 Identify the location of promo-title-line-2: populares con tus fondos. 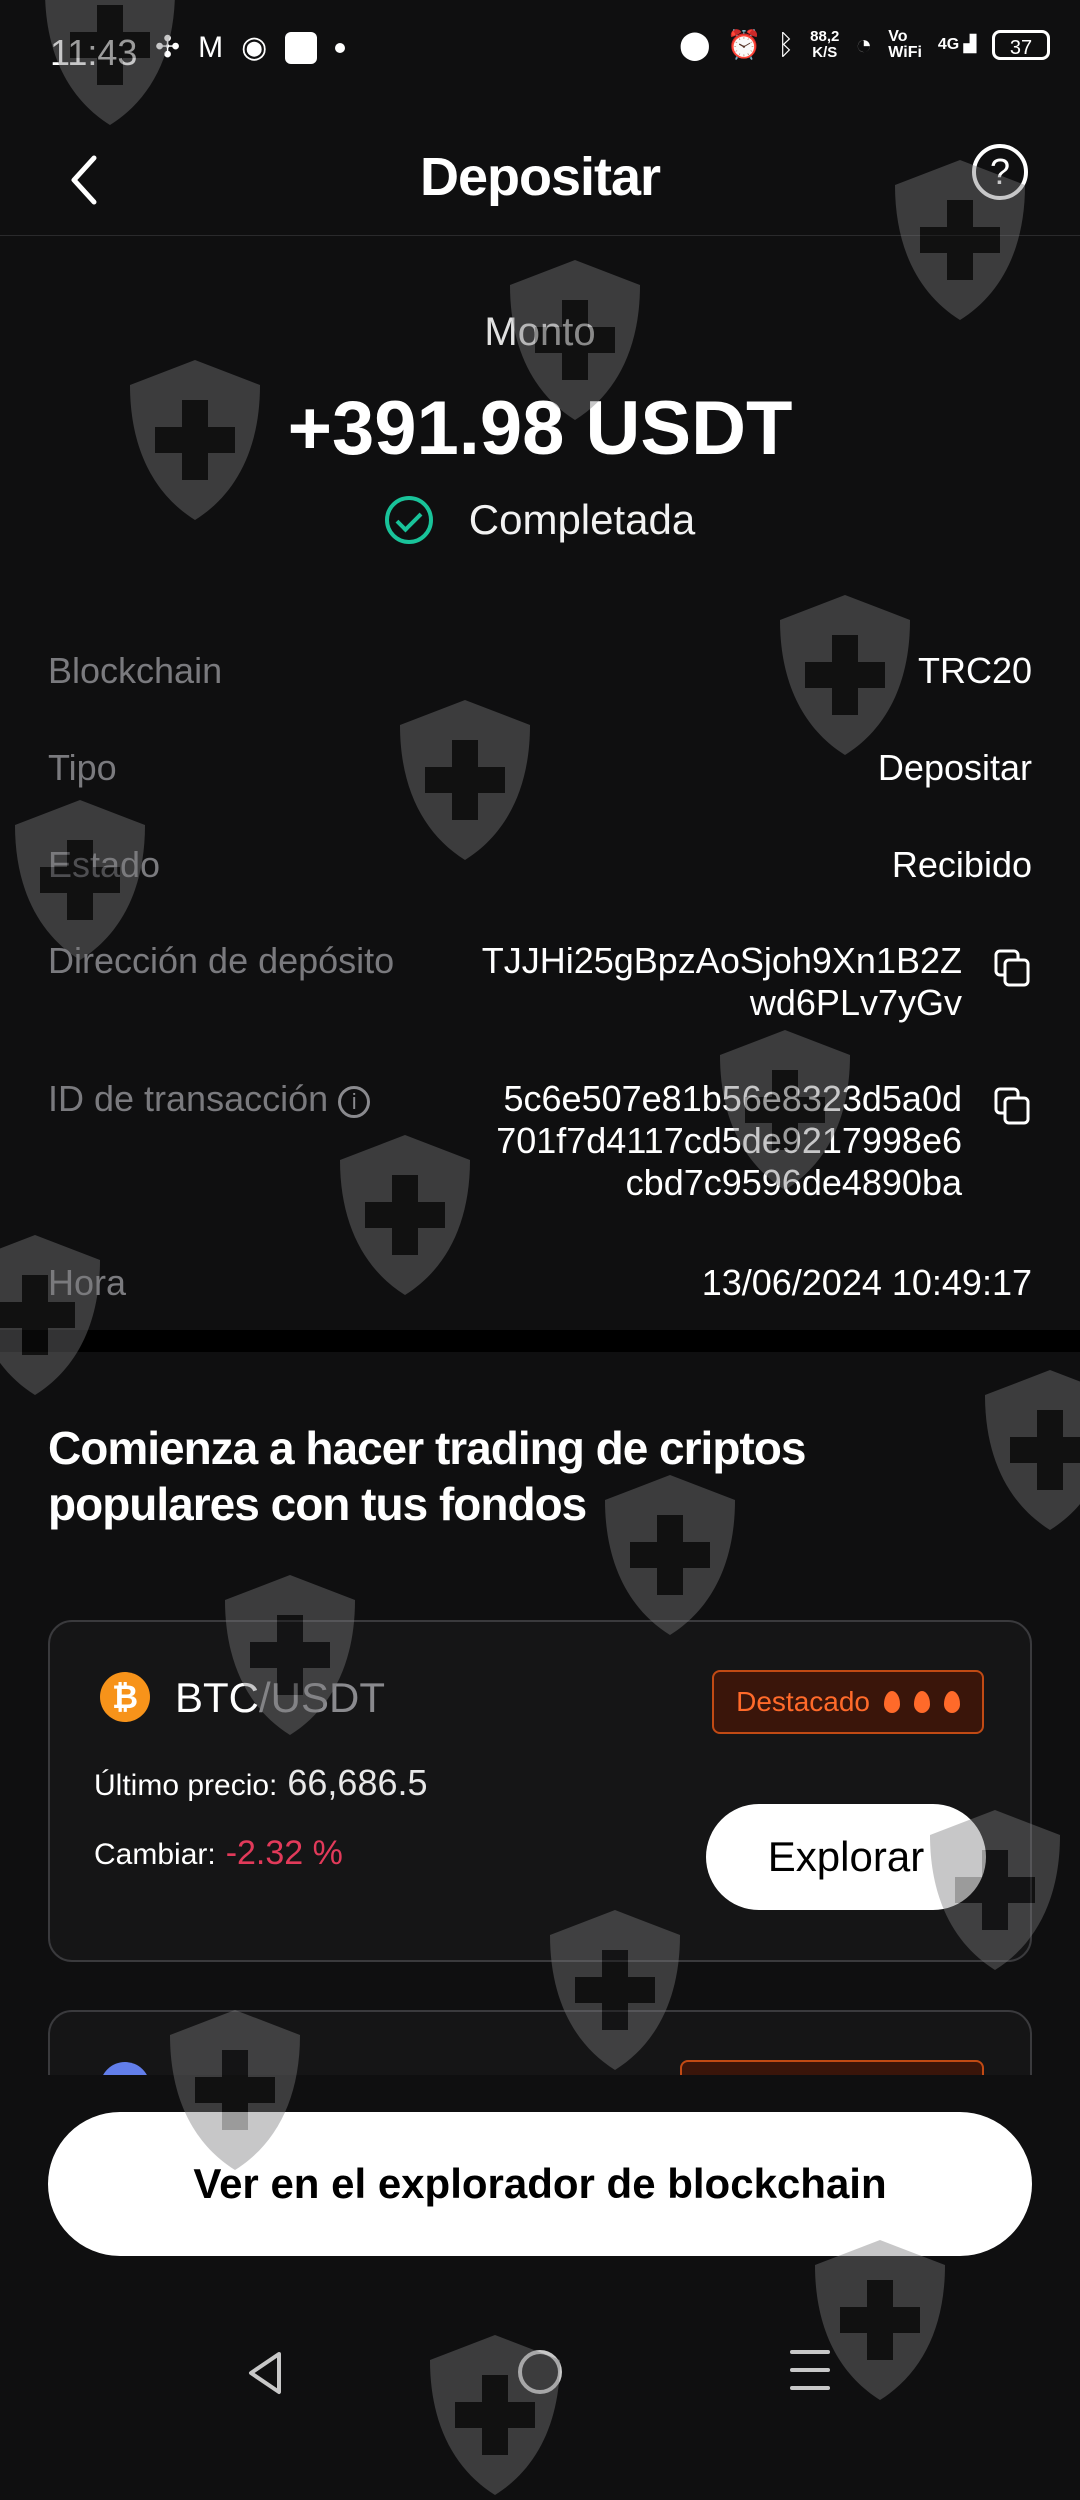
(317, 1504).